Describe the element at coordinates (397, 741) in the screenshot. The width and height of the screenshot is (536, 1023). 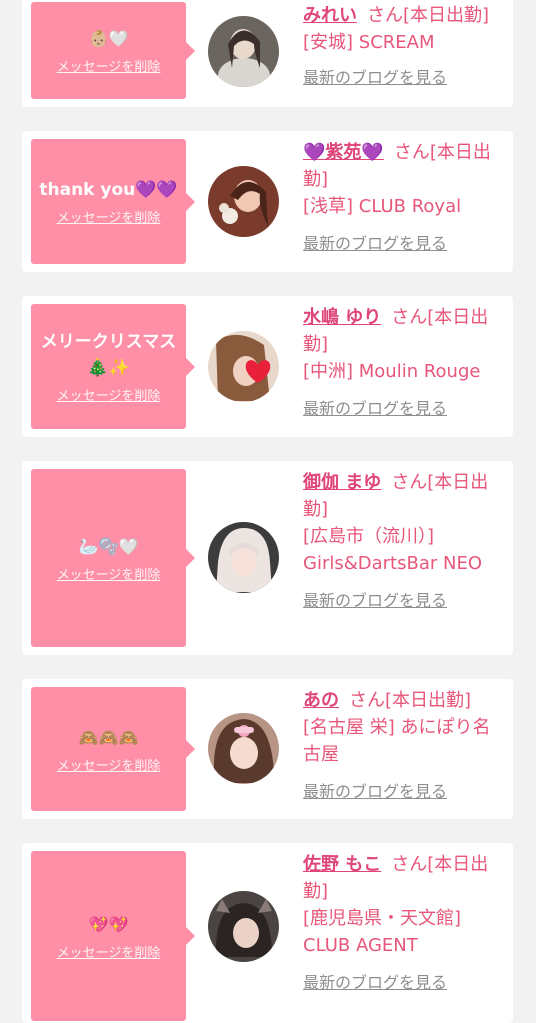
I see `shop-info: [名古屋 栄] あにぽり名古屋` at that location.